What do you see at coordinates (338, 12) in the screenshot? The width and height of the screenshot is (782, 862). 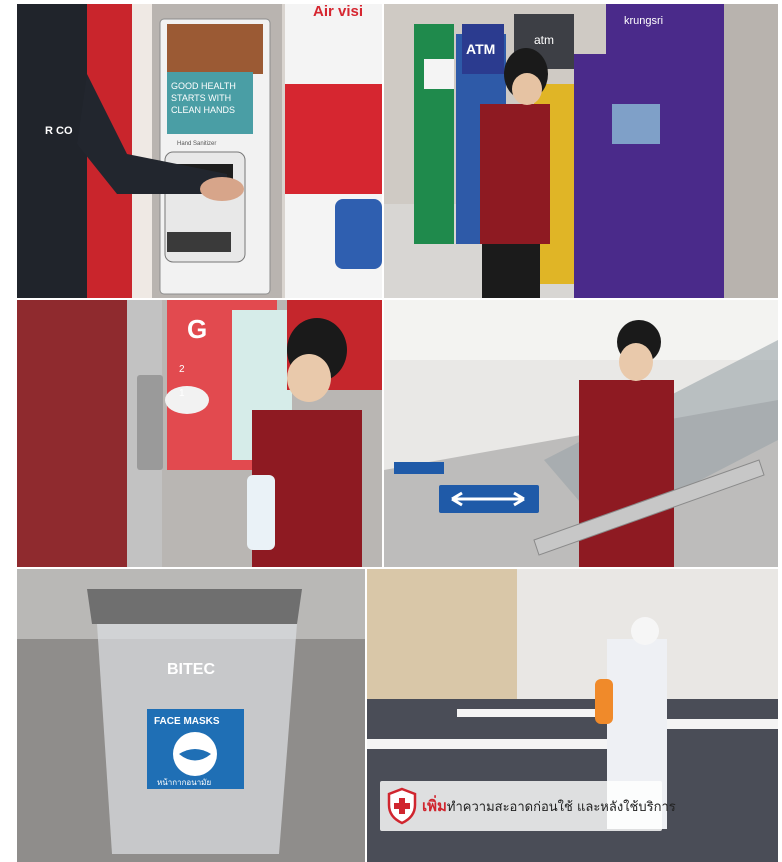 I see `sign-top-text: Air visi` at bounding box center [338, 12].